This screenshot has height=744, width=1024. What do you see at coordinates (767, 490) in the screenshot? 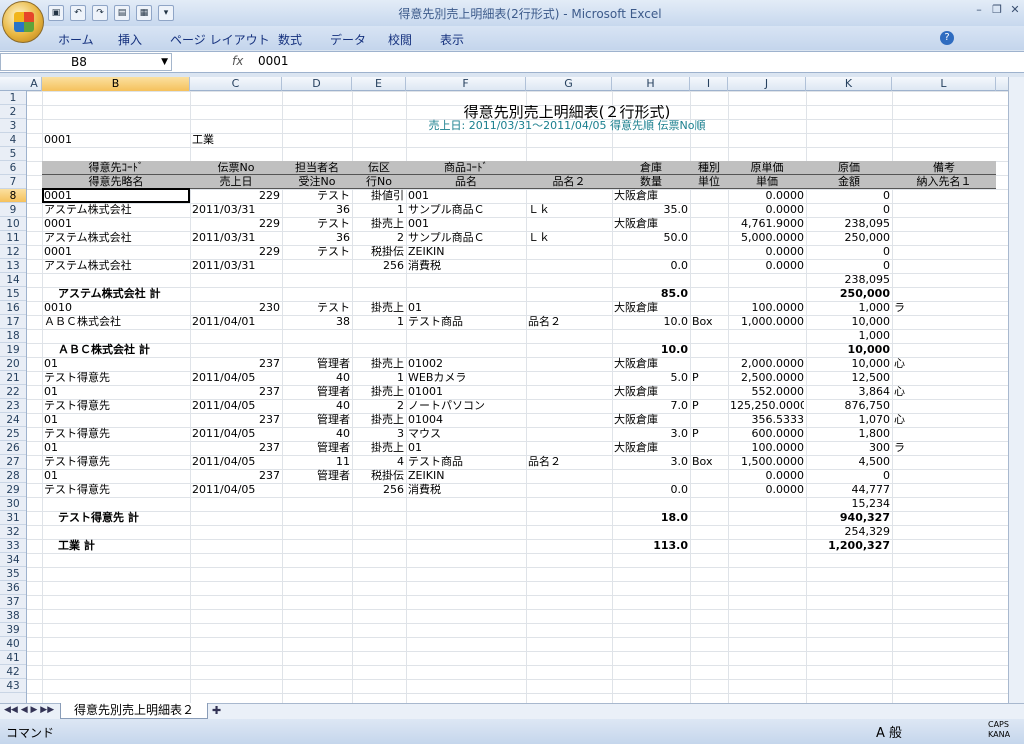
I see `cell: 0.0000` at bounding box center [767, 490].